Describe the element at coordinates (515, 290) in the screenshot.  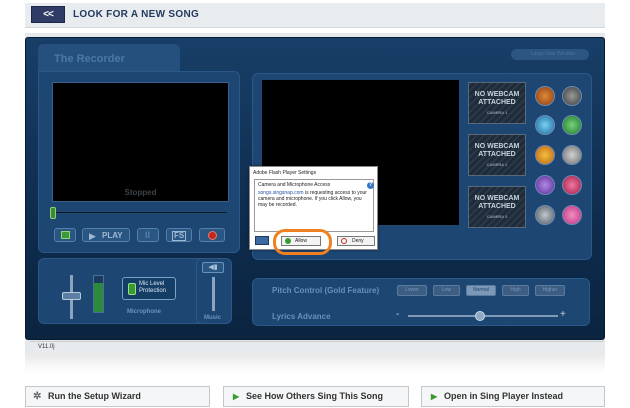
I see `pitch-high-button: High` at that location.